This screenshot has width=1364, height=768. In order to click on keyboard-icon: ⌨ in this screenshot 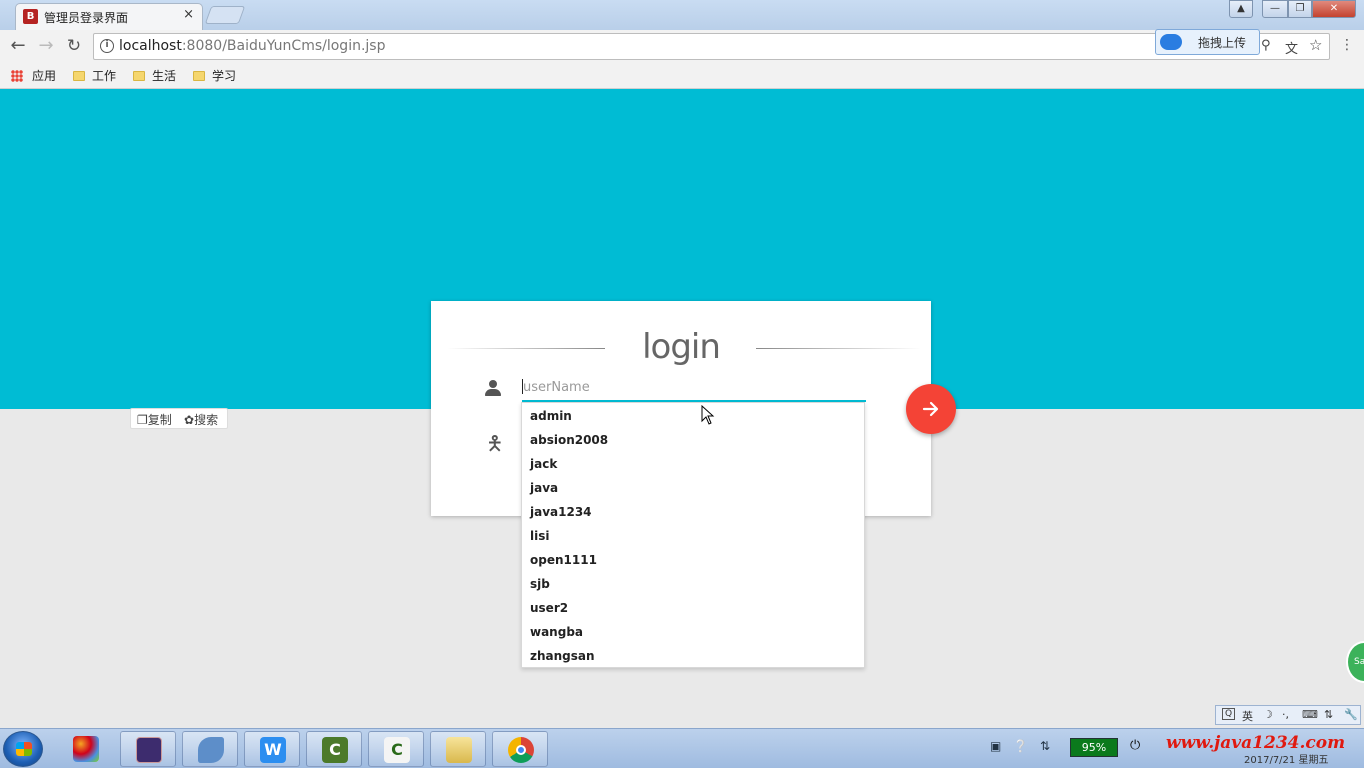, I will do `click(1310, 714)`.